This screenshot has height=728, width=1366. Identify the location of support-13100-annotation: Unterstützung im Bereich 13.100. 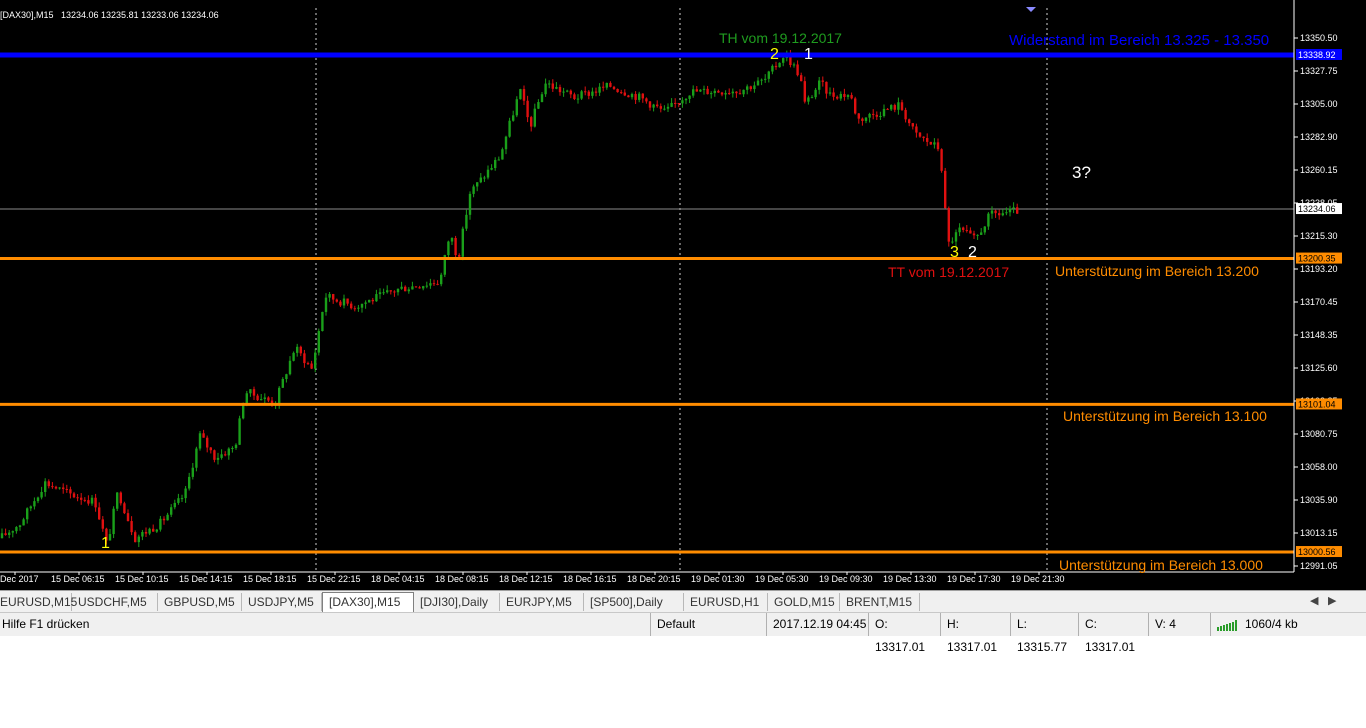
(1165, 416).